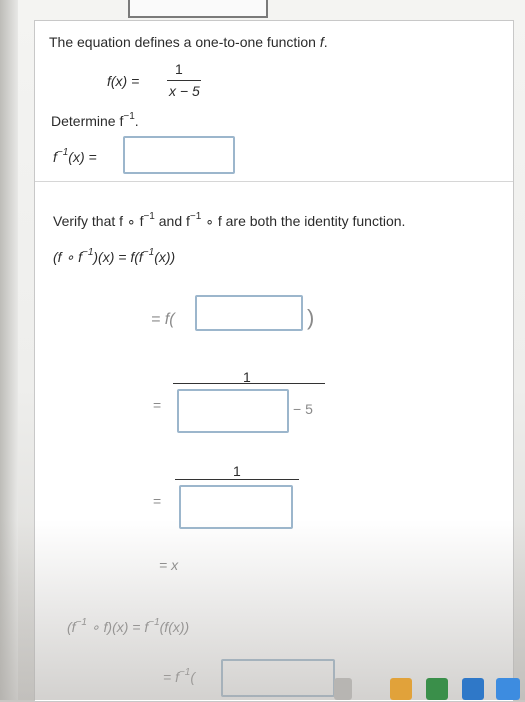 The width and height of the screenshot is (525, 702). What do you see at coordinates (249, 383) in the screenshot?
I see `step2-fraction-bar` at bounding box center [249, 383].